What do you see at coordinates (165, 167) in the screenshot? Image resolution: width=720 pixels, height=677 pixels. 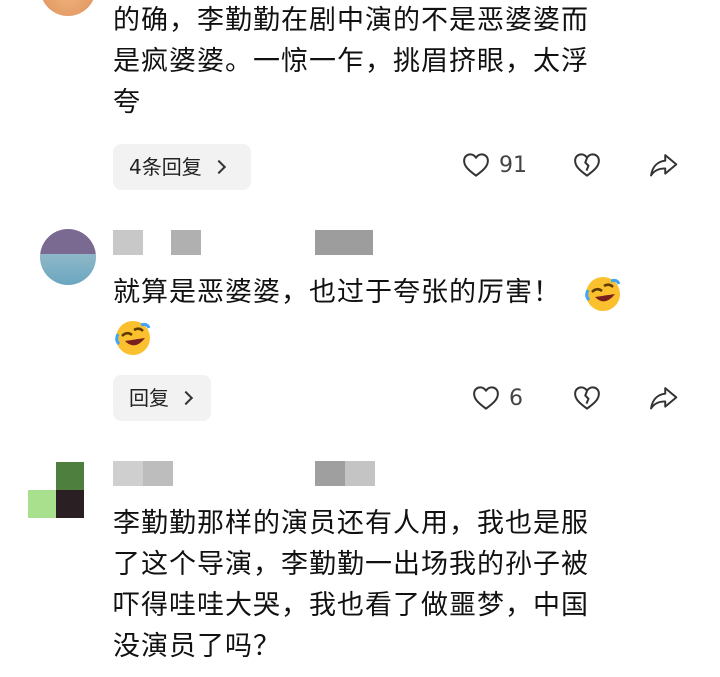 I see `reply-label: 4条回复` at bounding box center [165, 167].